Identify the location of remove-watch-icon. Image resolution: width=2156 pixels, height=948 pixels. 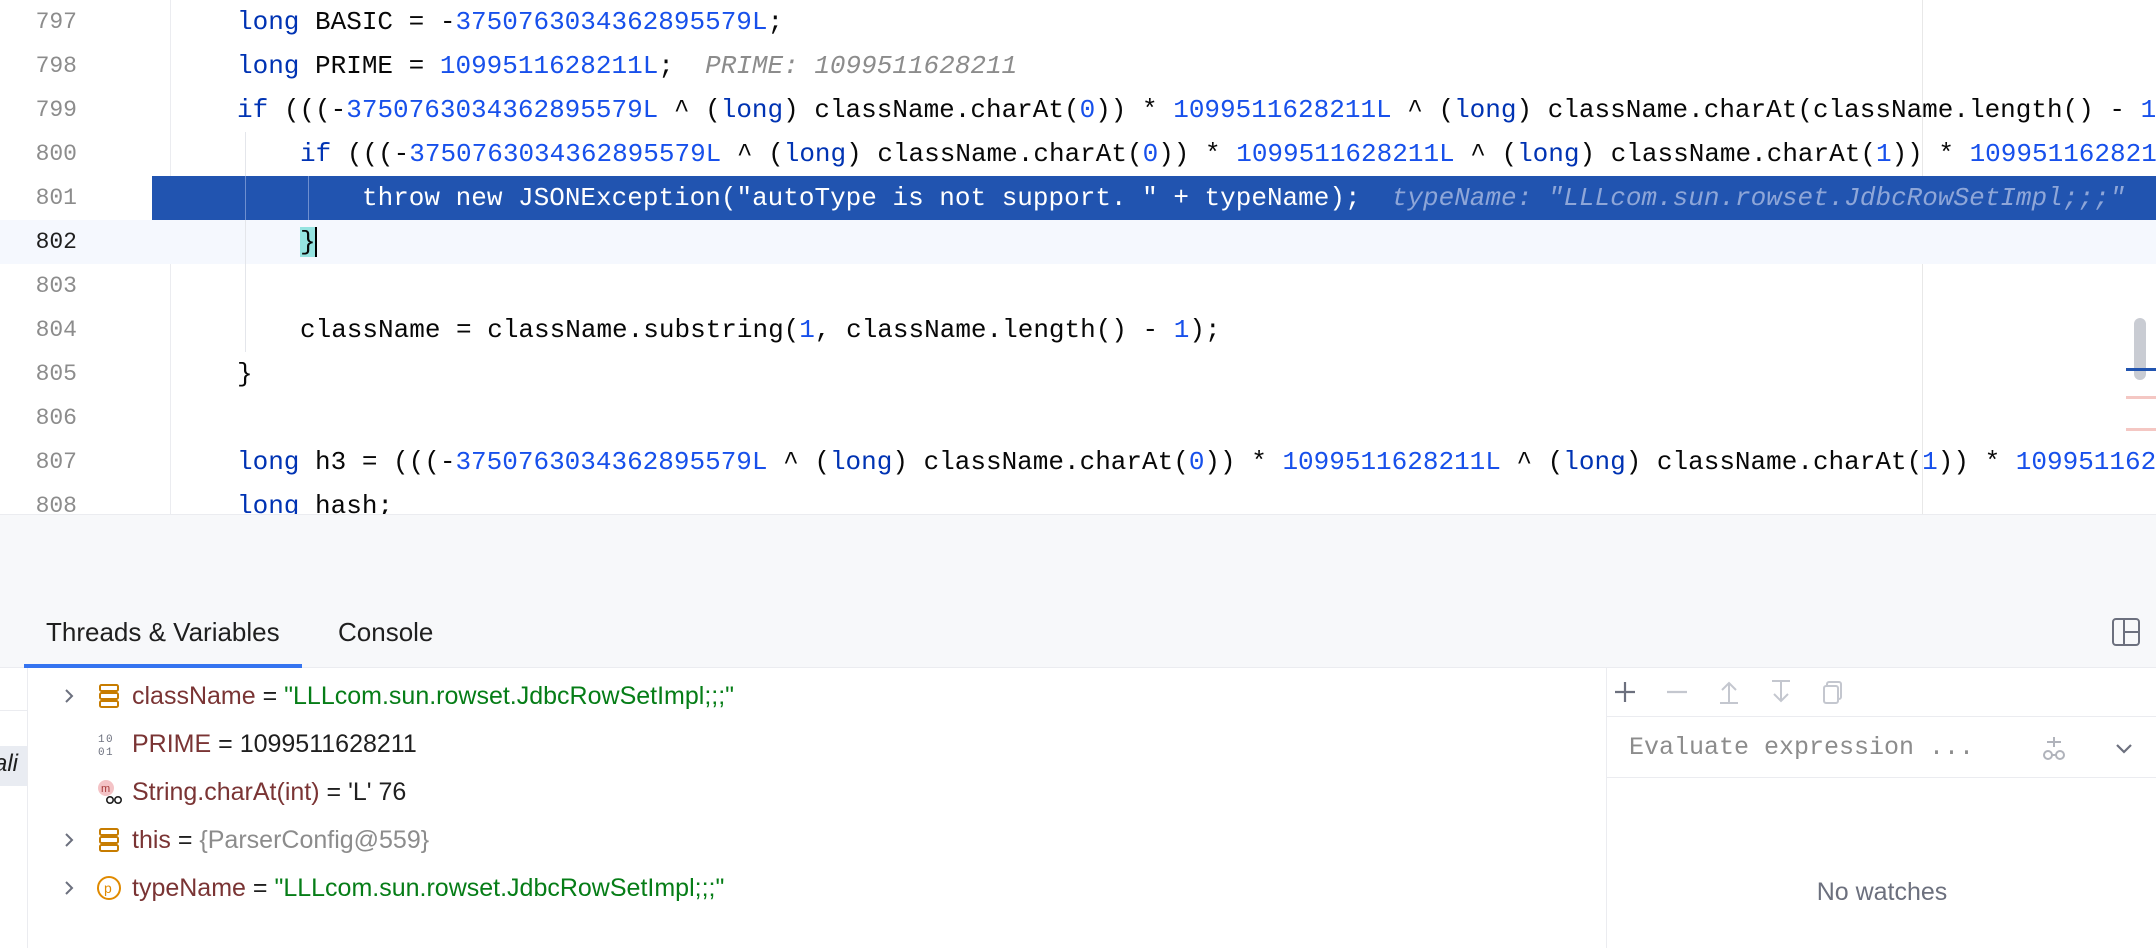
(1677, 692).